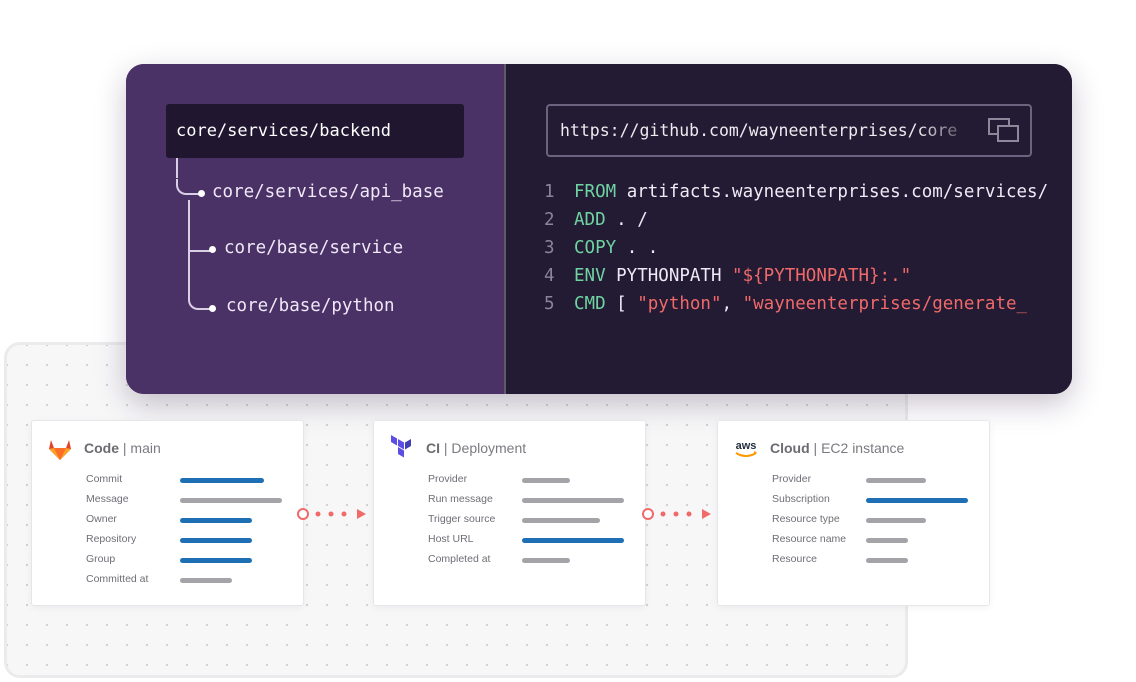  I want to click on code-token: . ., so click(637, 248).